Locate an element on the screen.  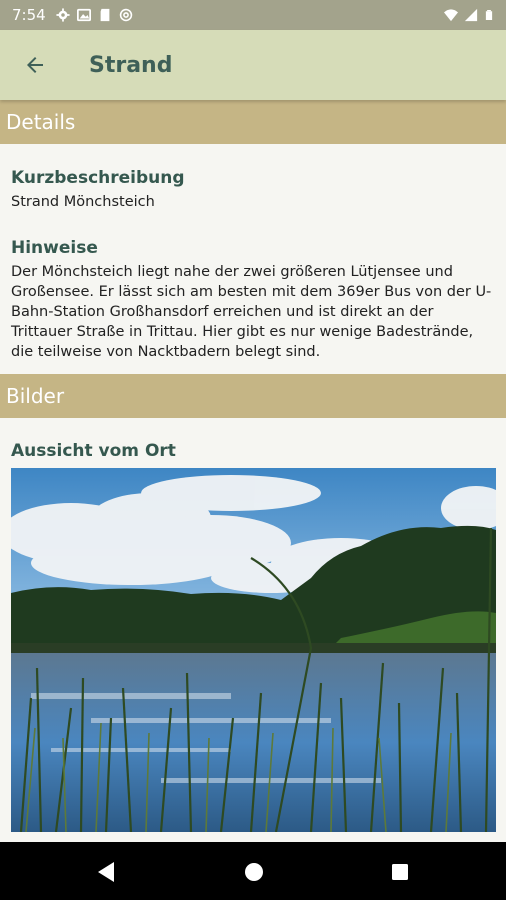
battery-icon is located at coordinates (489, 15).